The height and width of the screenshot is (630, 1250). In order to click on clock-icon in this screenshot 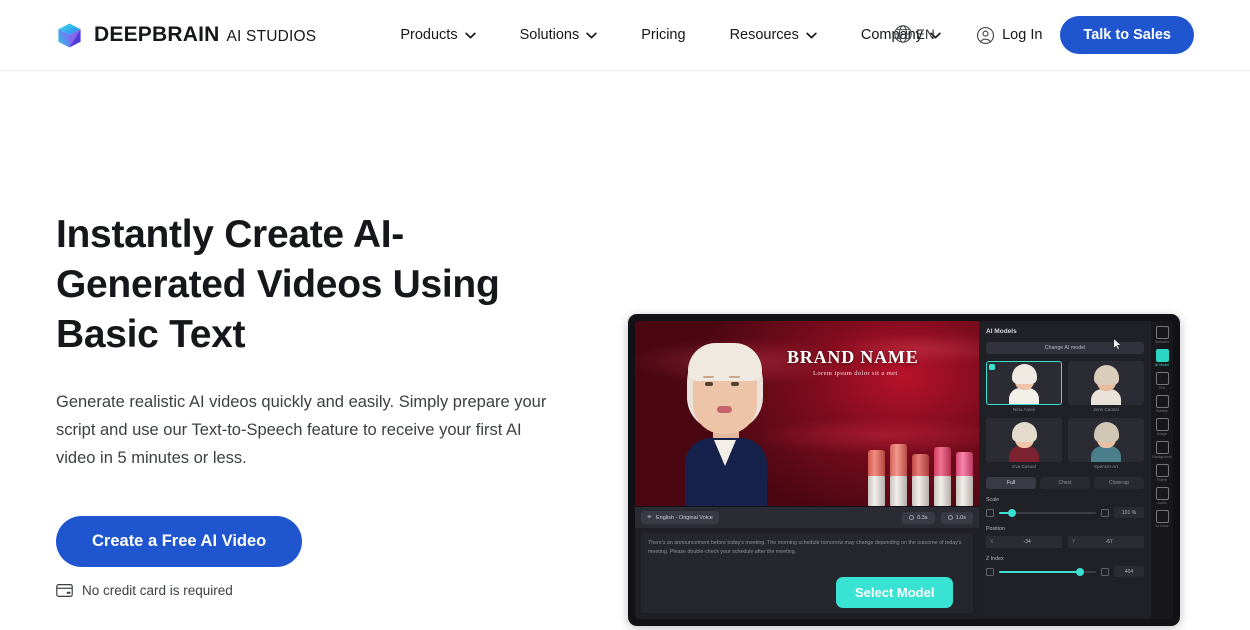, I will do `click(950, 517)`.